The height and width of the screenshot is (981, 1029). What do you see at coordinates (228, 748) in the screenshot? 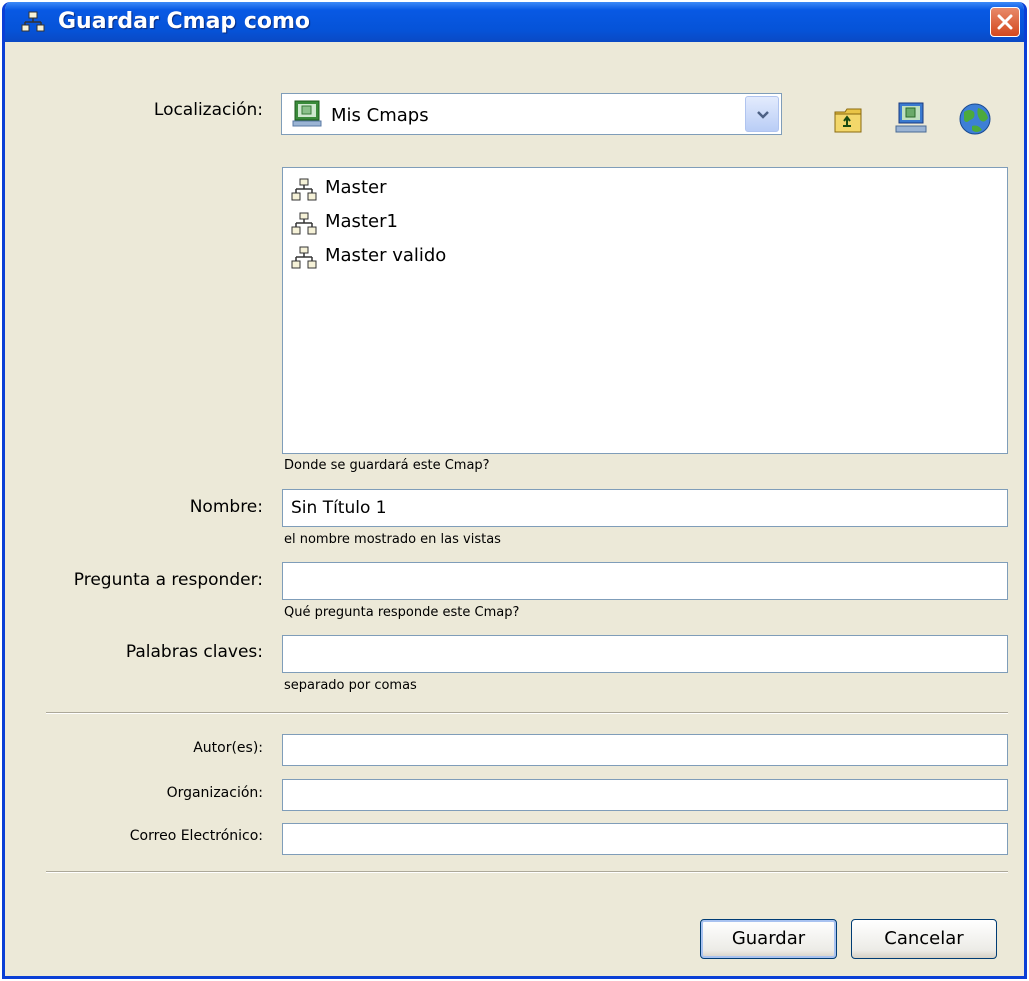
I see `authors-label: Autor(es):` at bounding box center [228, 748].